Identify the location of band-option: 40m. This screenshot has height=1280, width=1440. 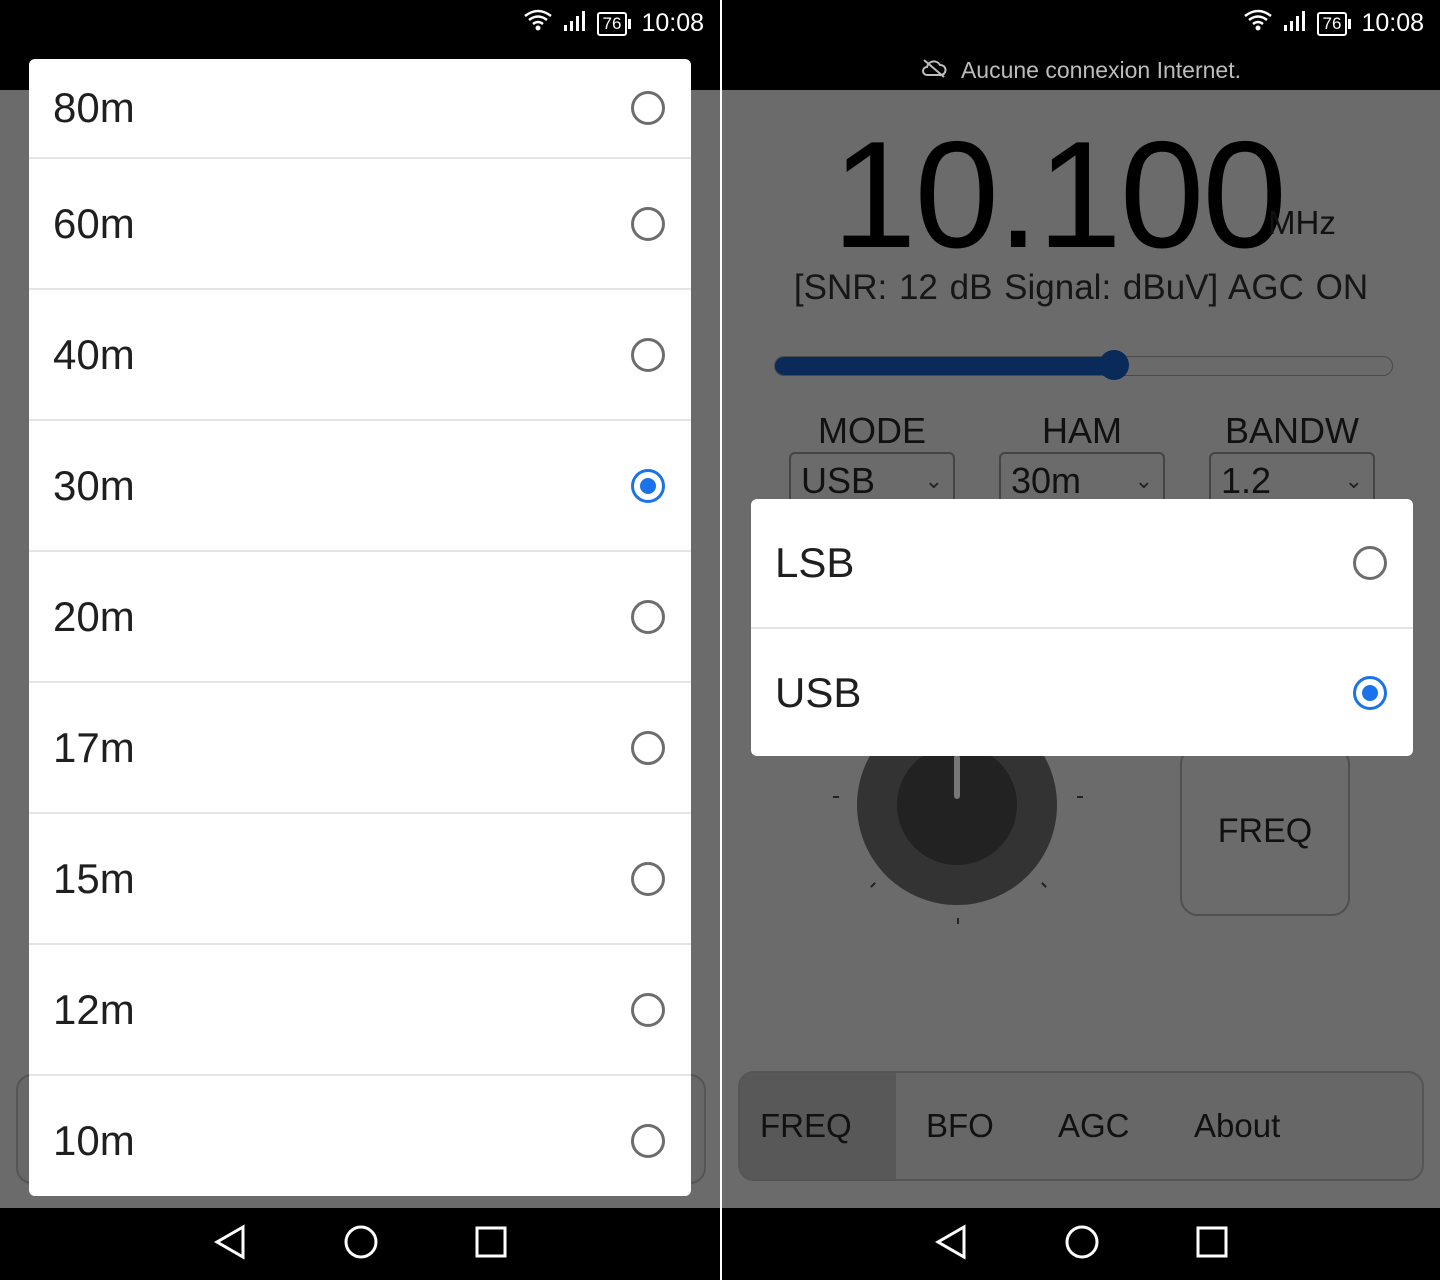
(360, 355).